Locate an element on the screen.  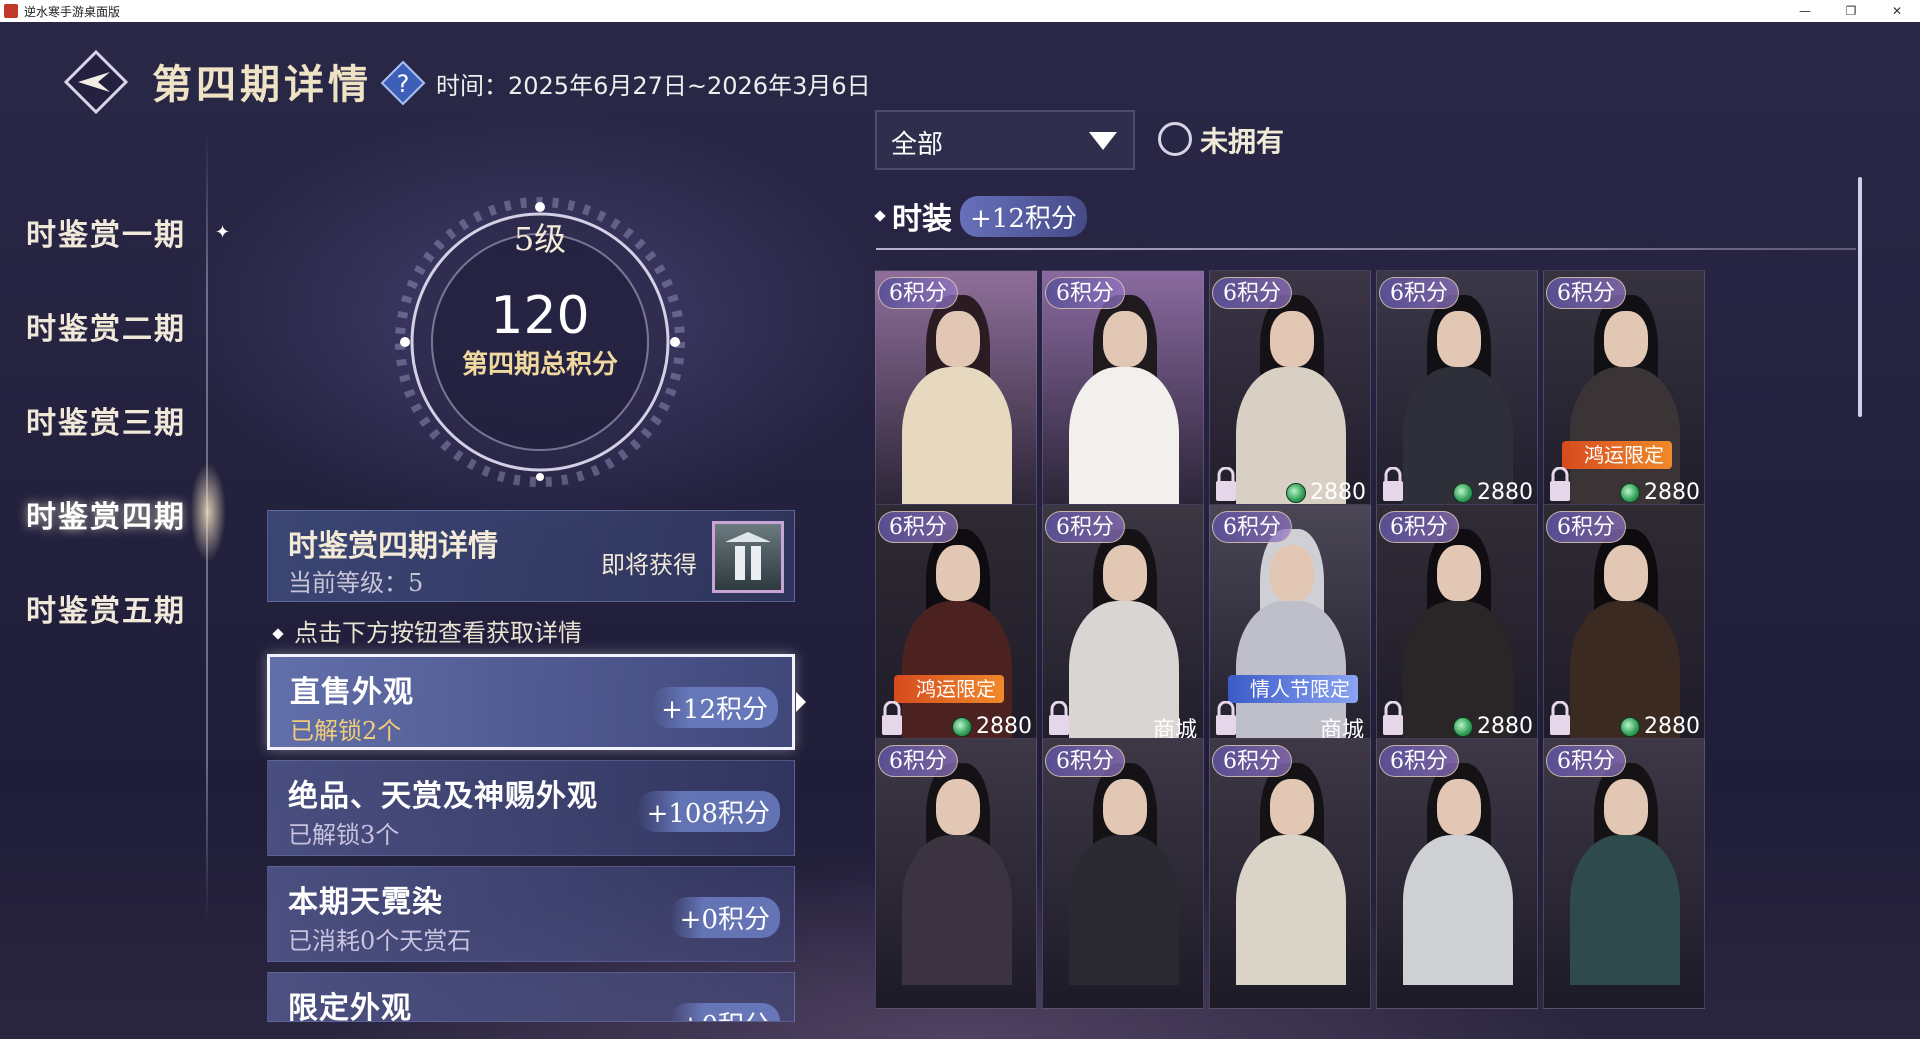
nav-period-4: 时鉴赏四期 is located at coordinates (106, 514).